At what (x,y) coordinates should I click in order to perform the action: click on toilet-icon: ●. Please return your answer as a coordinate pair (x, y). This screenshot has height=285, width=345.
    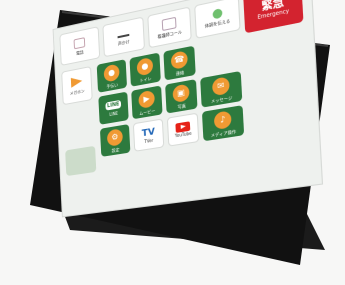
    Looking at the image, I should click on (145, 66).